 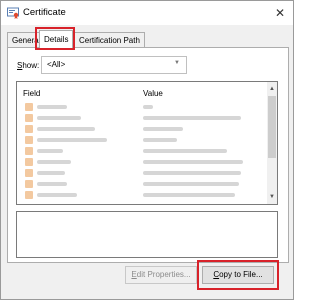 What do you see at coordinates (272, 89) in the screenshot?
I see `scroll-up-icon: ▲` at bounding box center [272, 89].